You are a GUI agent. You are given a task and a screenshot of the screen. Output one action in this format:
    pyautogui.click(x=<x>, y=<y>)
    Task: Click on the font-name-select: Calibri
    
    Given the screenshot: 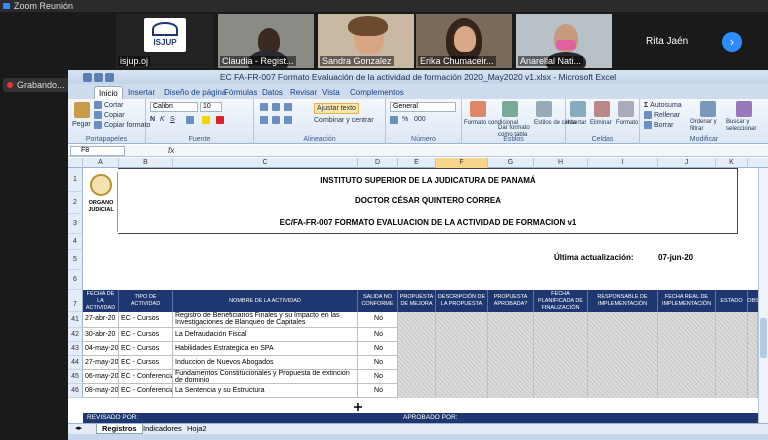 What is the action you would take?
    pyautogui.click(x=174, y=107)
    